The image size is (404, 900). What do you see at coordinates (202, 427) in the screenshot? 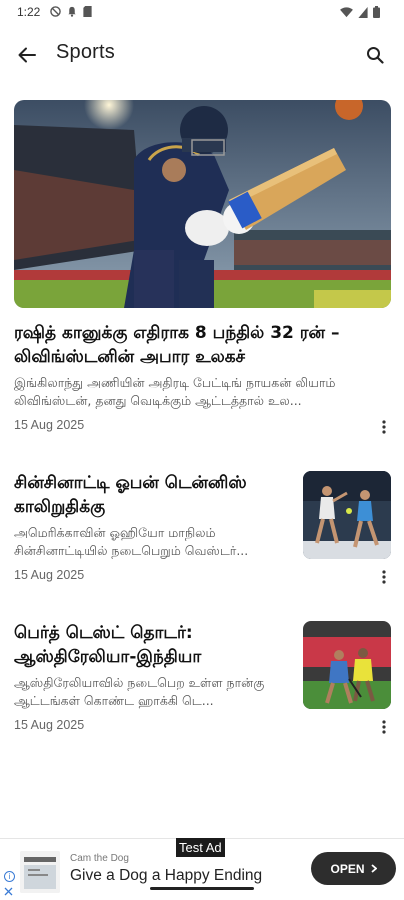
I see `featured-article-meta: 15 Aug 2025` at bounding box center [202, 427].